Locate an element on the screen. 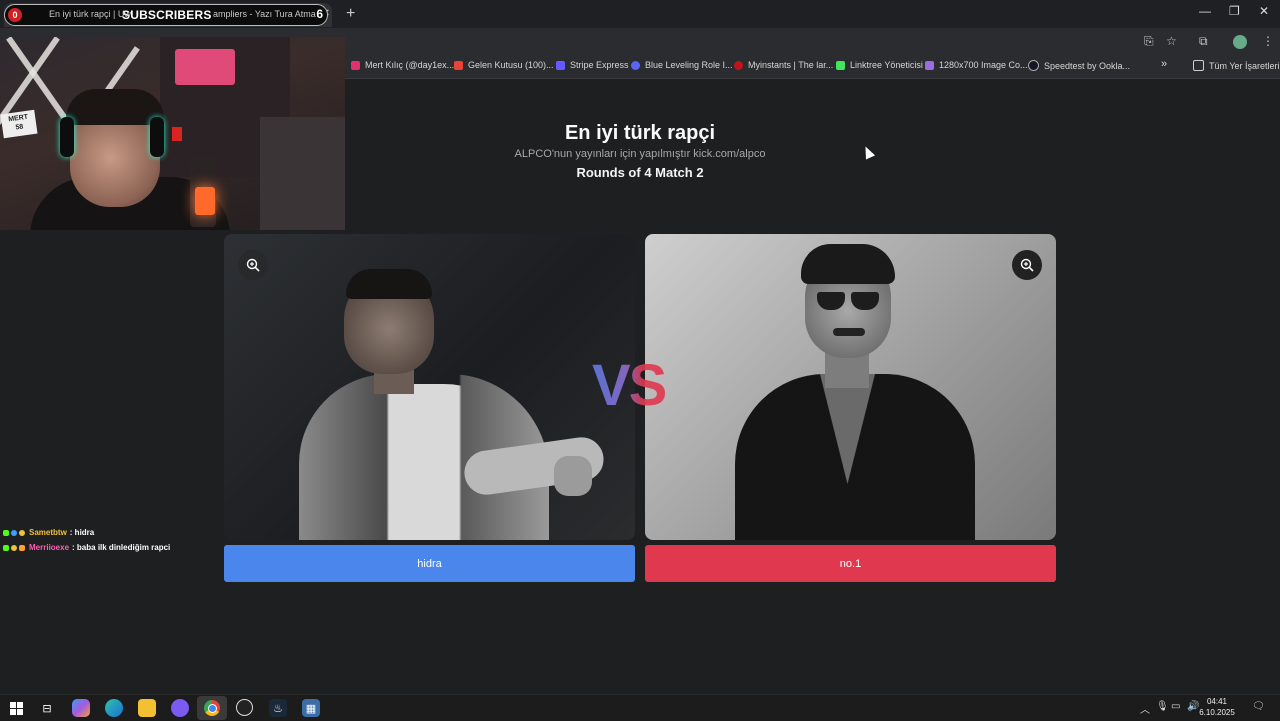 The image size is (1280, 721). system-clock: 04:41 6.10.2025 is located at coordinates (1217, 707).